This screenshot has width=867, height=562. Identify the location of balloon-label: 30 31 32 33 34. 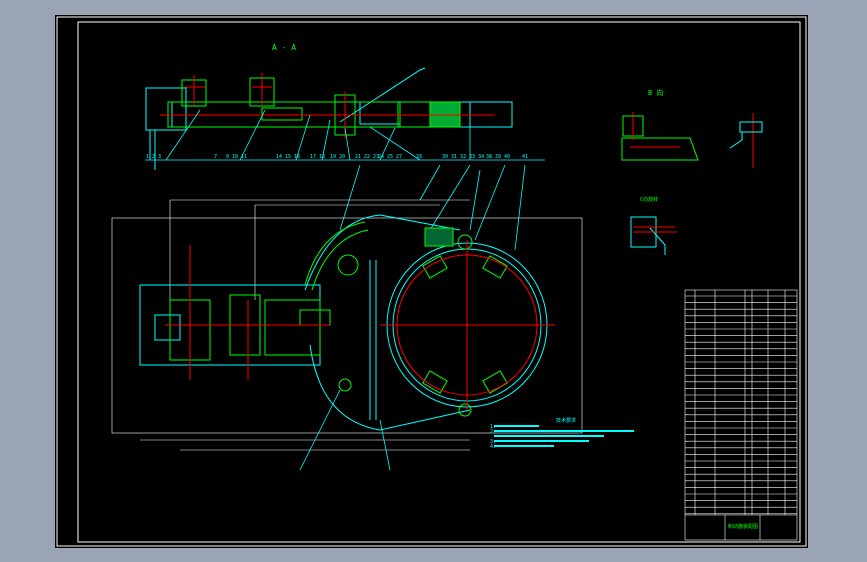
(463, 157).